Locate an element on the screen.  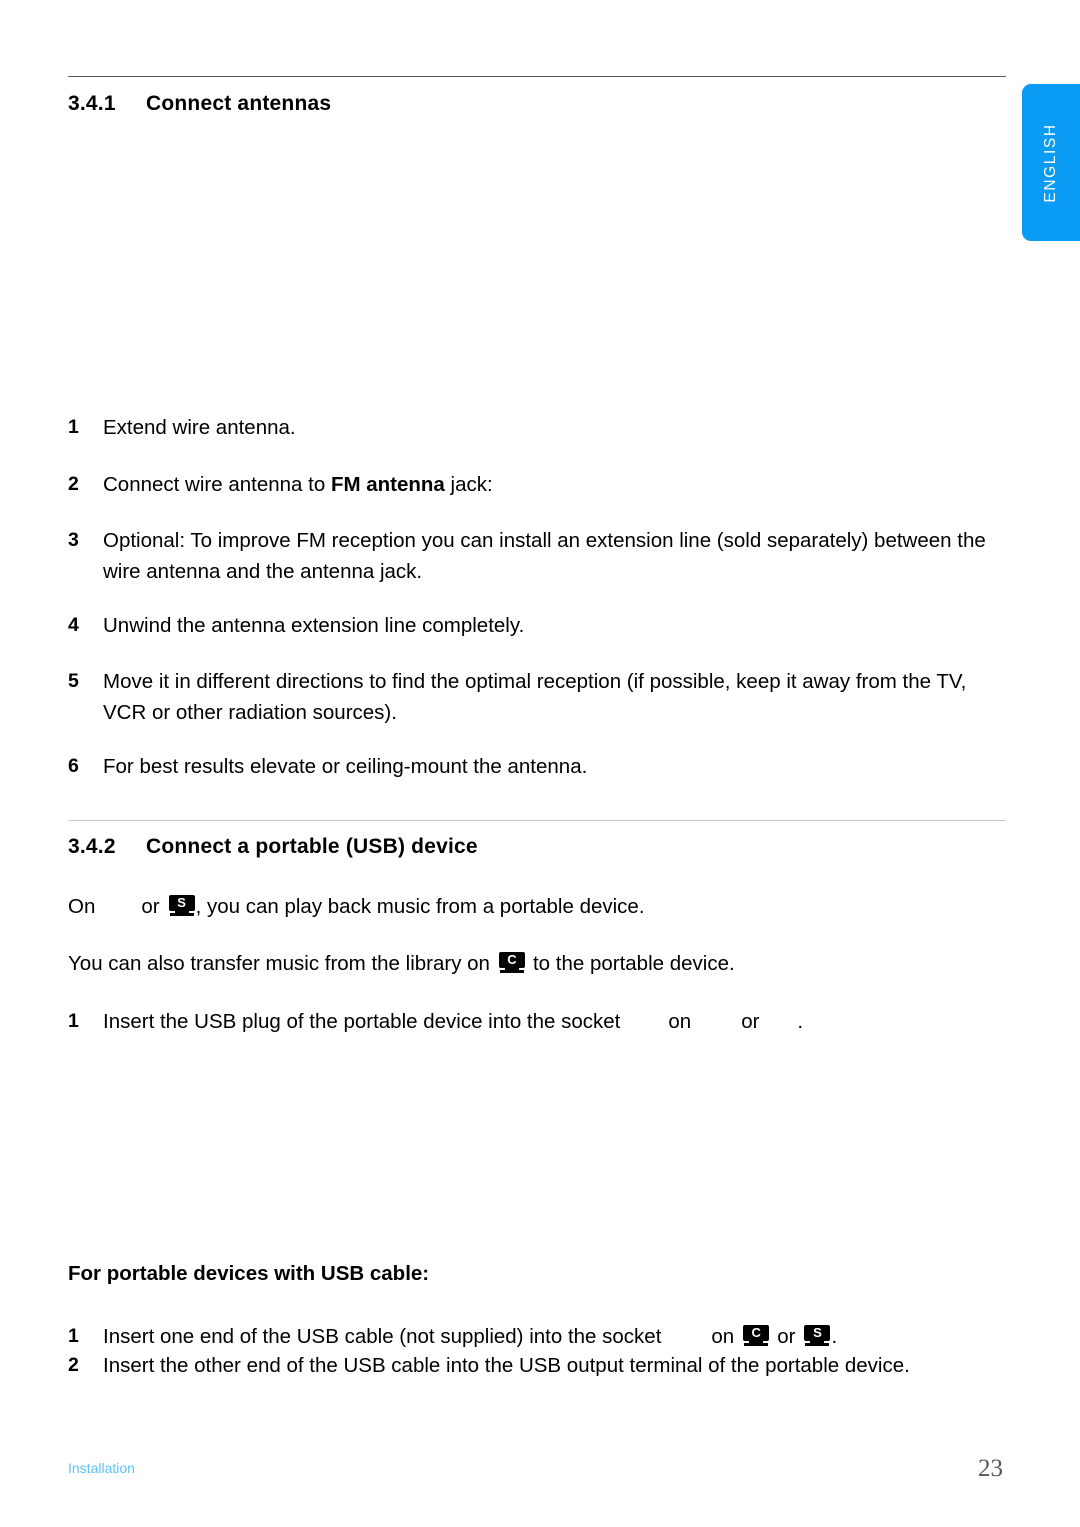
section-heading-3-4-1: 3.4.1 Connect antennas is located at coordinates (537, 104).